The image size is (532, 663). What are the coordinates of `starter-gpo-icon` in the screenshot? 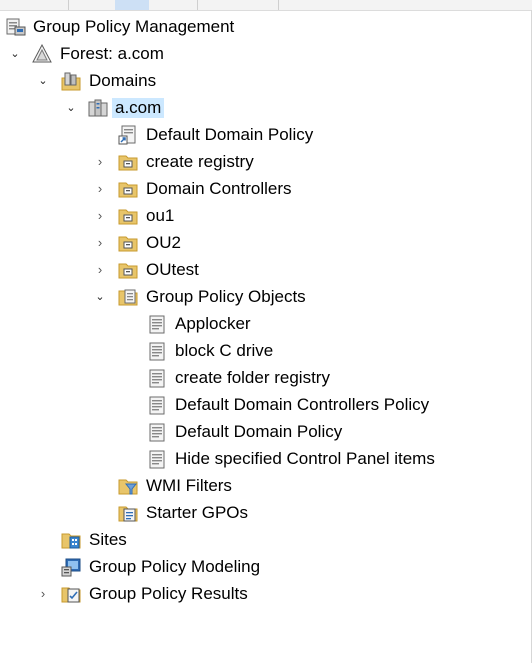 It's located at (128, 513).